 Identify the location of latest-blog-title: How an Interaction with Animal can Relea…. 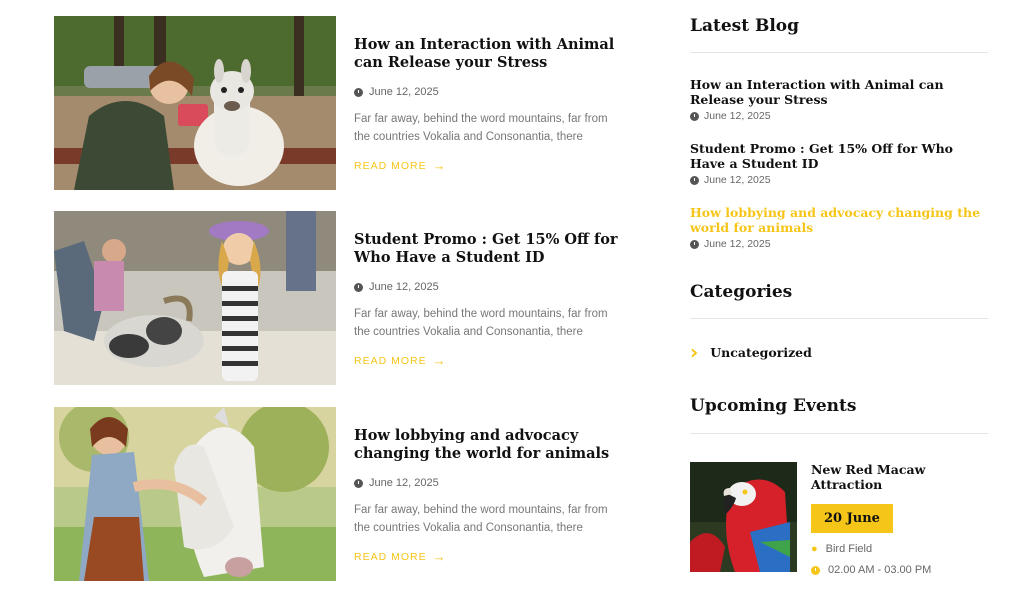
(839, 92).